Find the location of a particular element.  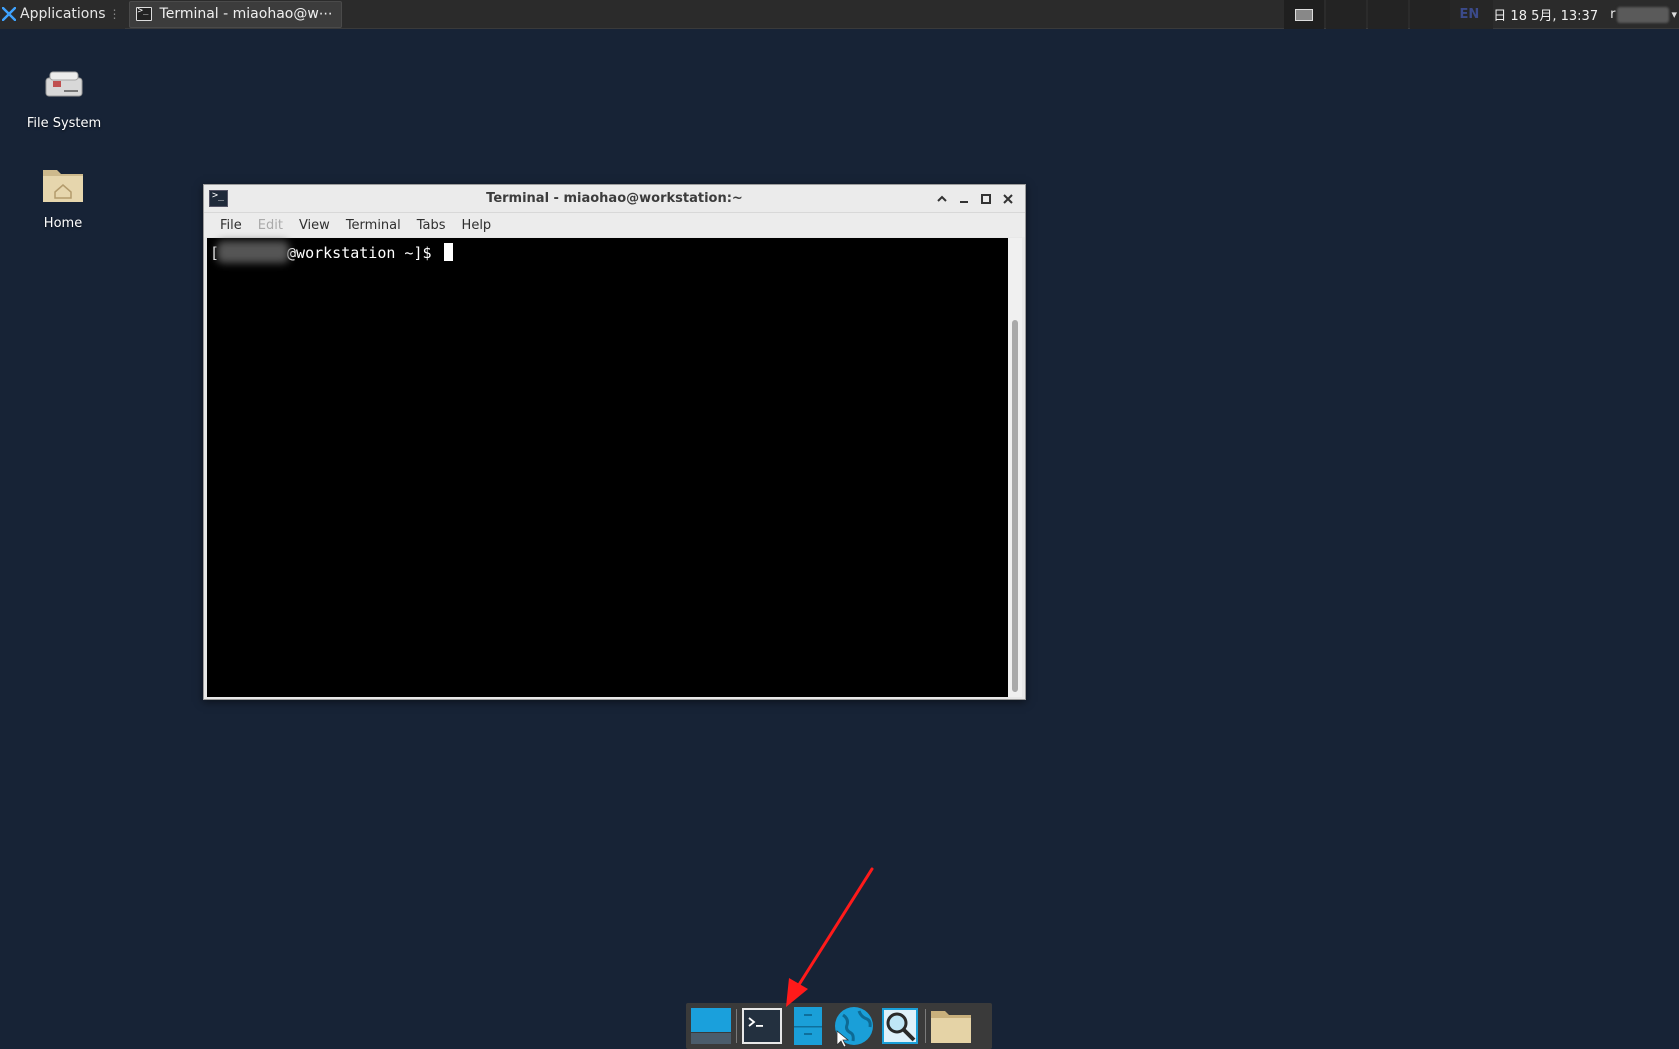

display-icon is located at coordinates (1303, 14).